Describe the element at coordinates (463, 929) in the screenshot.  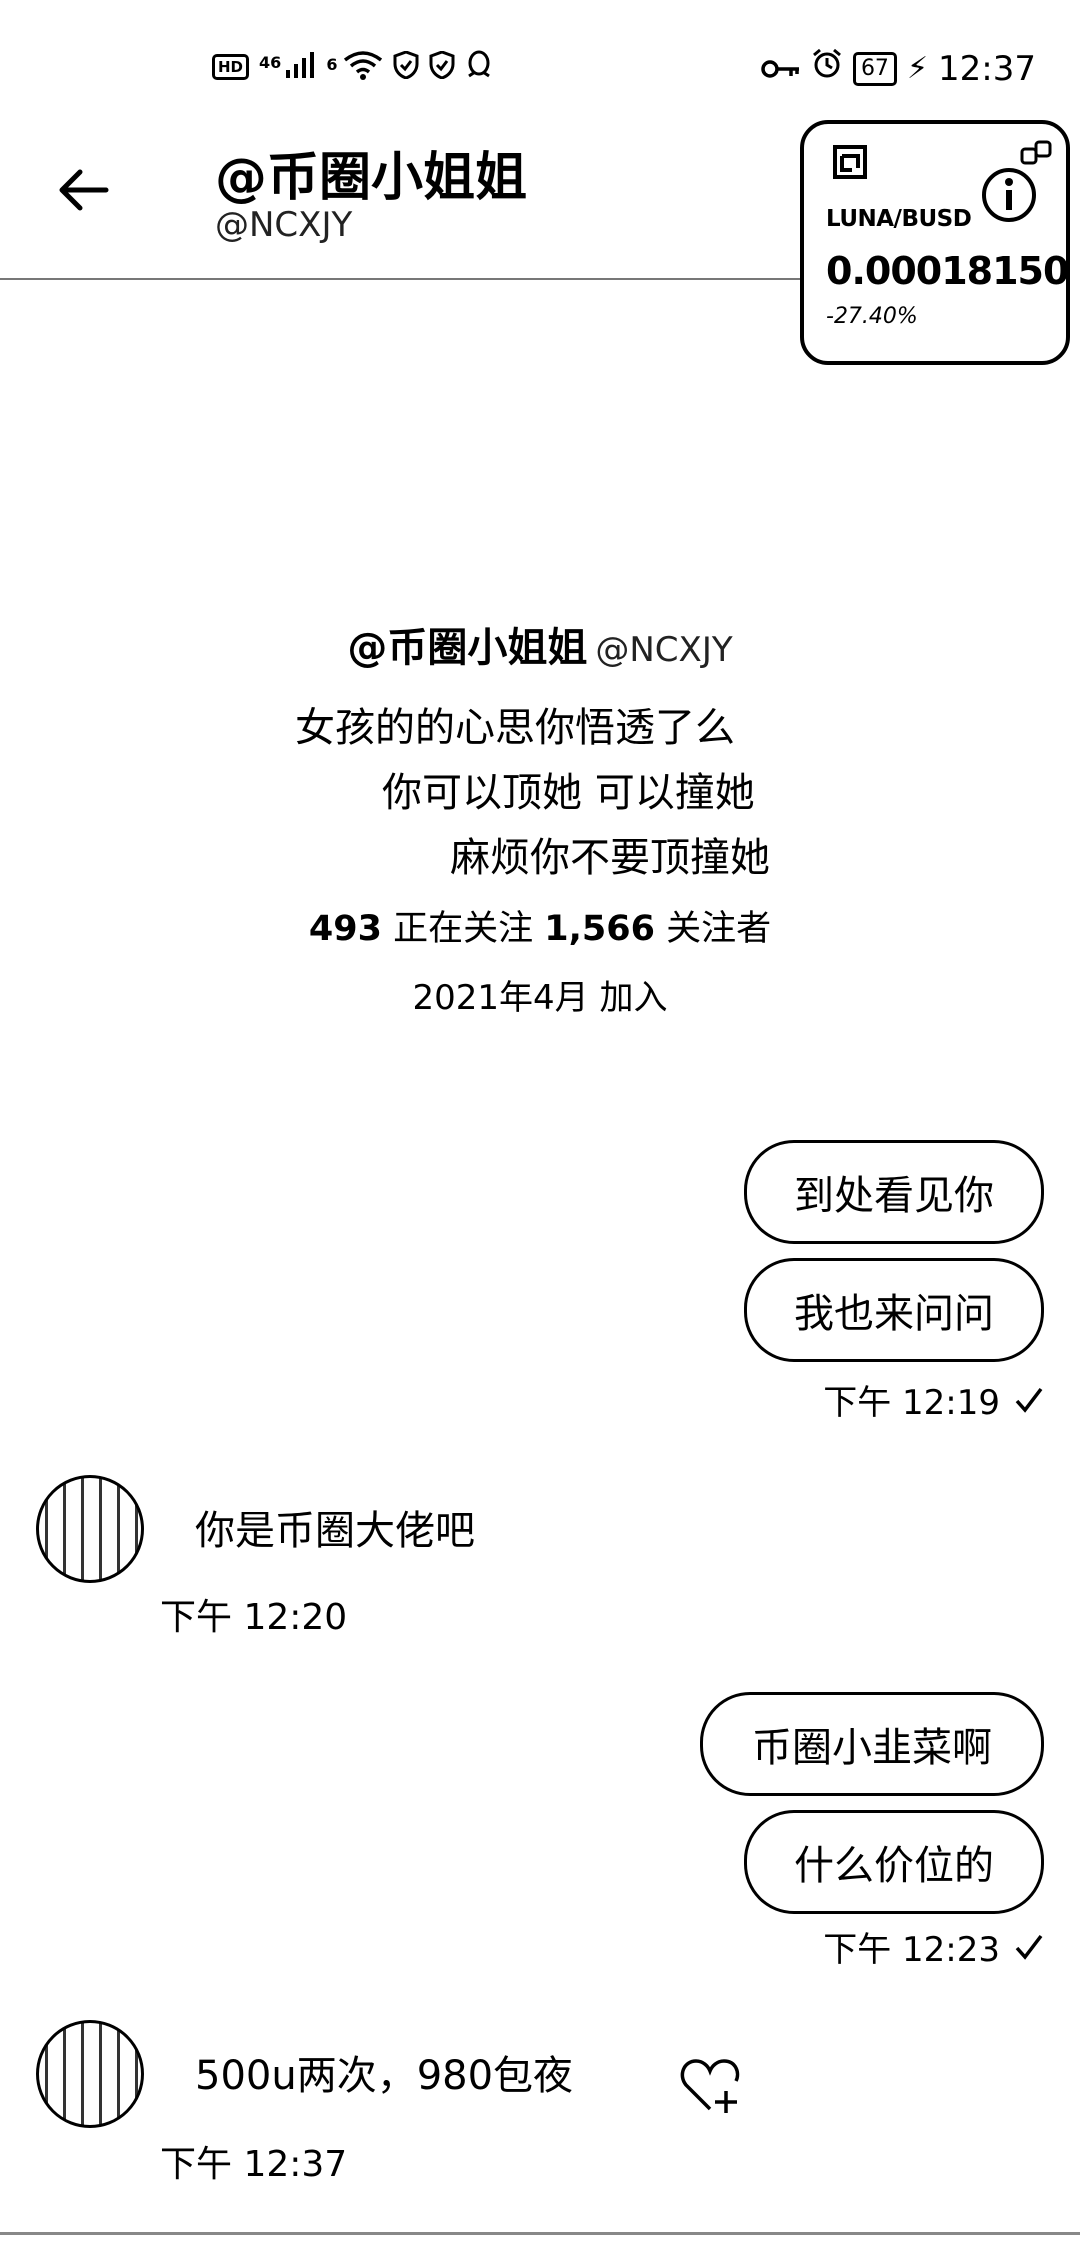
I see `following-label: 正在关注` at that location.